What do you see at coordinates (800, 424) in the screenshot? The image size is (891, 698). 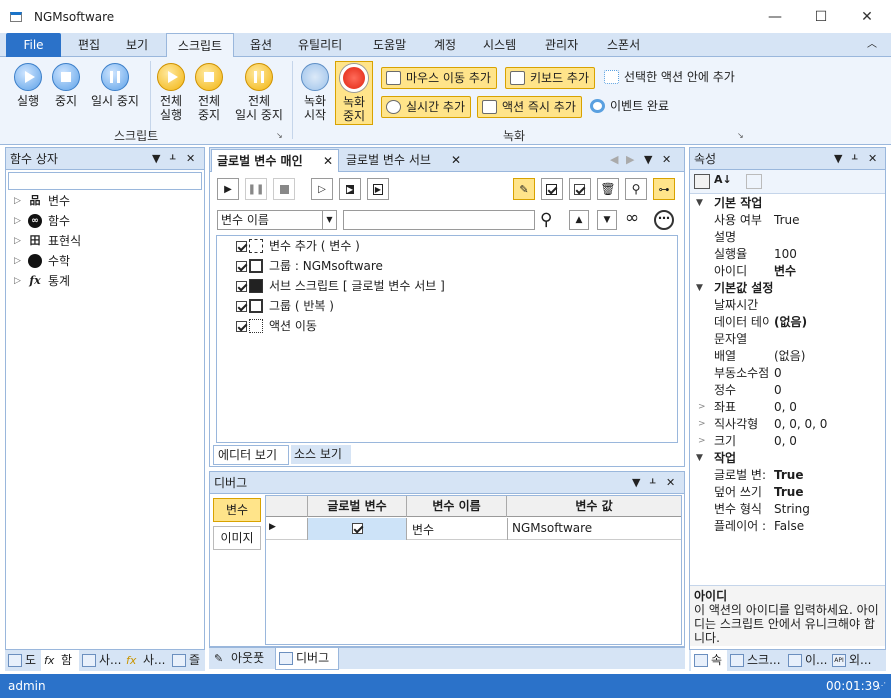 I see `property-value: 0, 0, 0, 0` at bounding box center [800, 424].